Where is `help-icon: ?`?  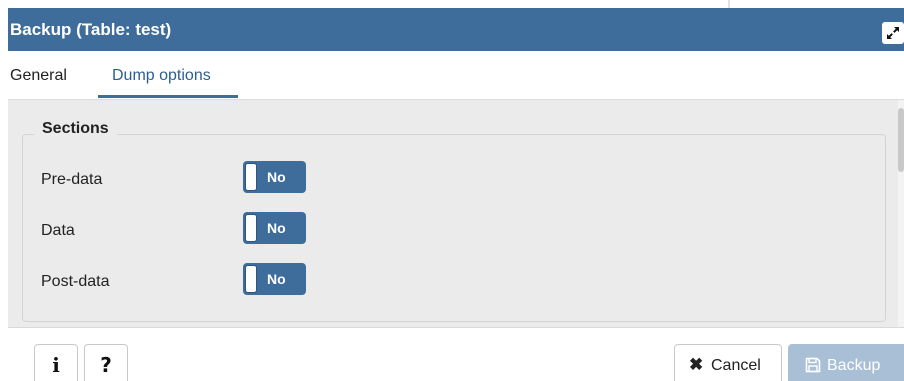 help-icon: ? is located at coordinates (106, 365).